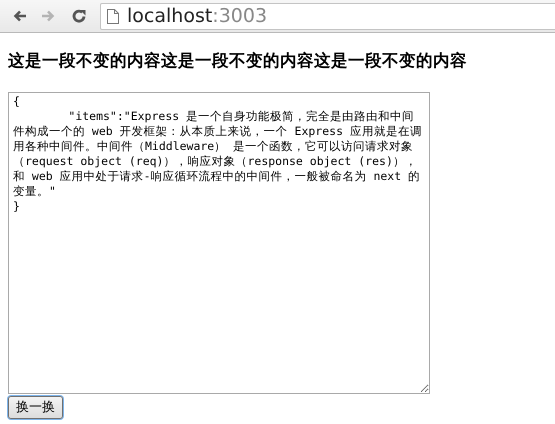 This screenshot has width=555, height=424. Describe the element at coordinates (19, 16) in the screenshot. I see `back-arrow-icon` at that location.